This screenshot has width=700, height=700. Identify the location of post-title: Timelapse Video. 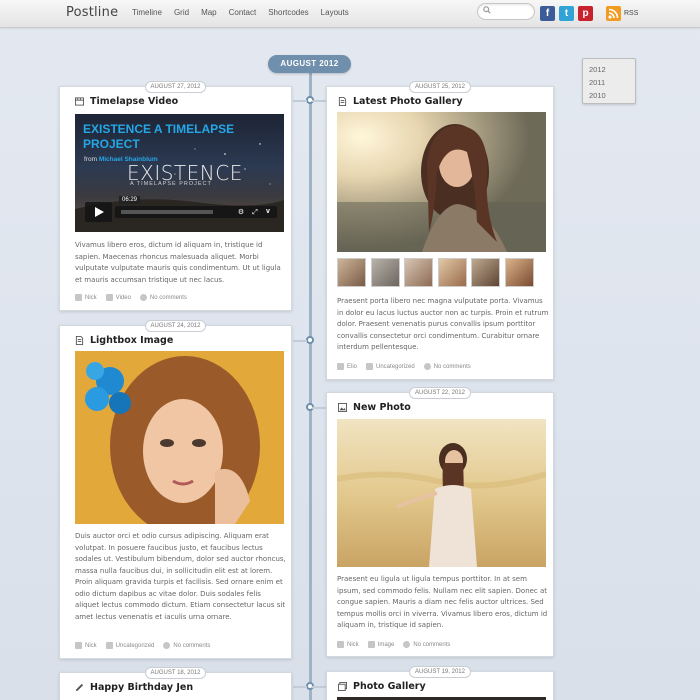
(126, 101).